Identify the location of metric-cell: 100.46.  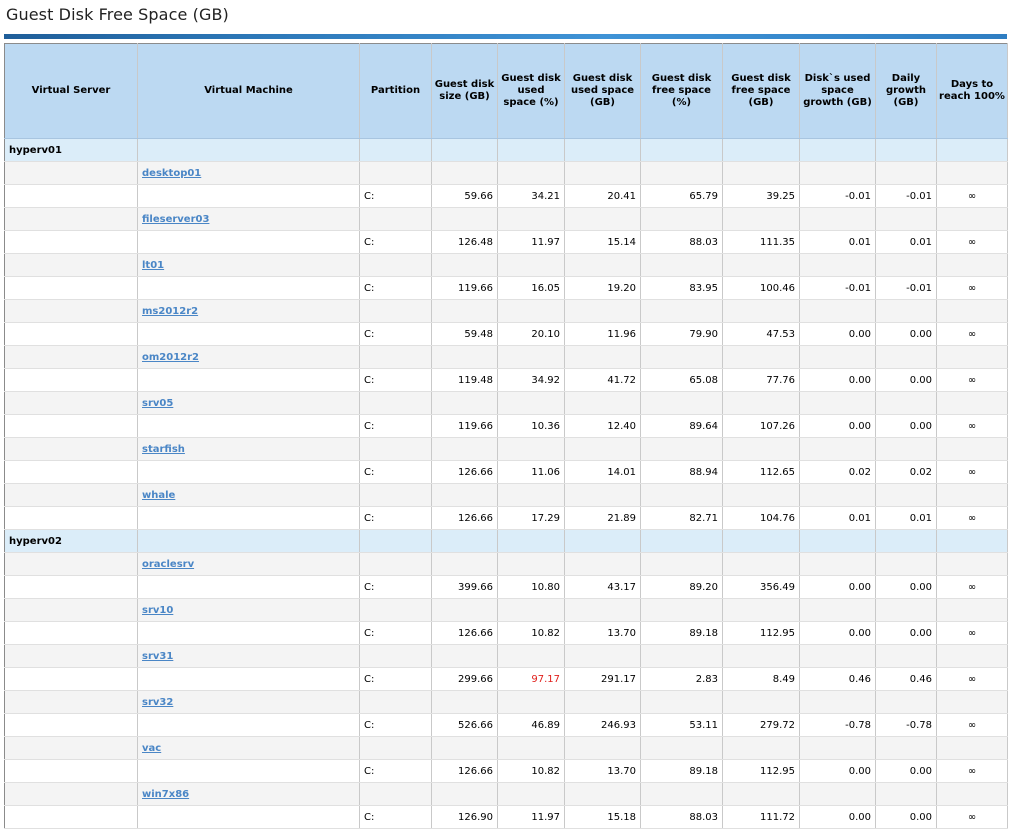
(761, 288).